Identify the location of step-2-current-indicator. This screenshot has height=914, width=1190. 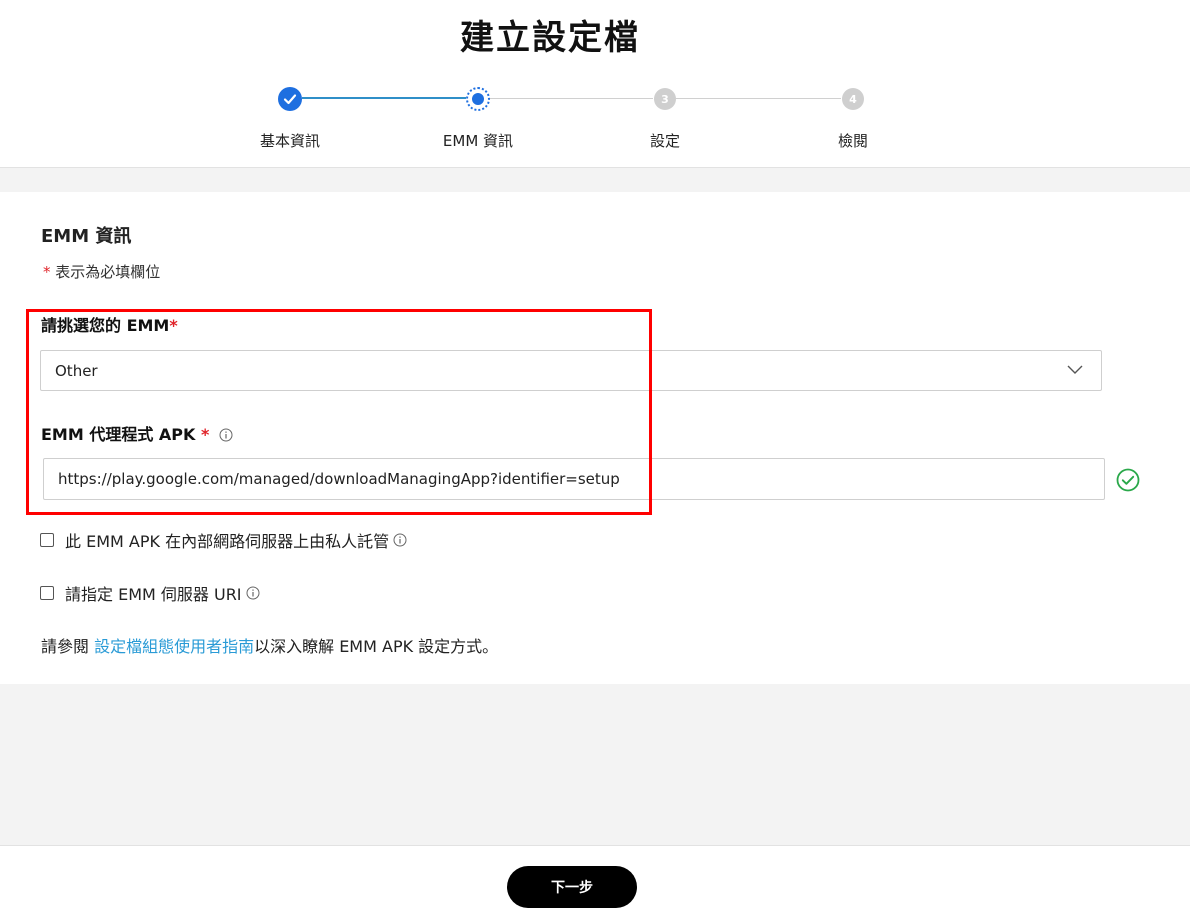
(478, 99).